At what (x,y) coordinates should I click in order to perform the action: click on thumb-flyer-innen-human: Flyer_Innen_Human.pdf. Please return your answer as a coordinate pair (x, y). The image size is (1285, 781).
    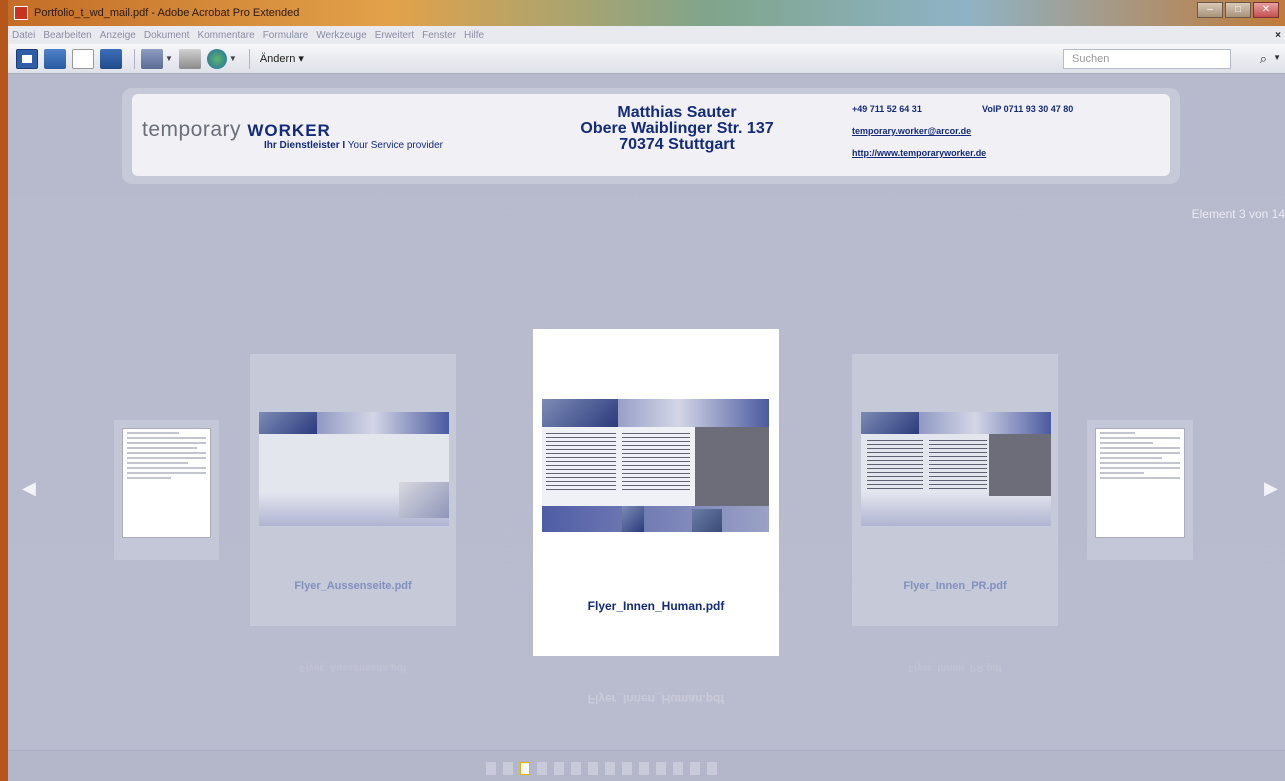
    Looking at the image, I should click on (656, 492).